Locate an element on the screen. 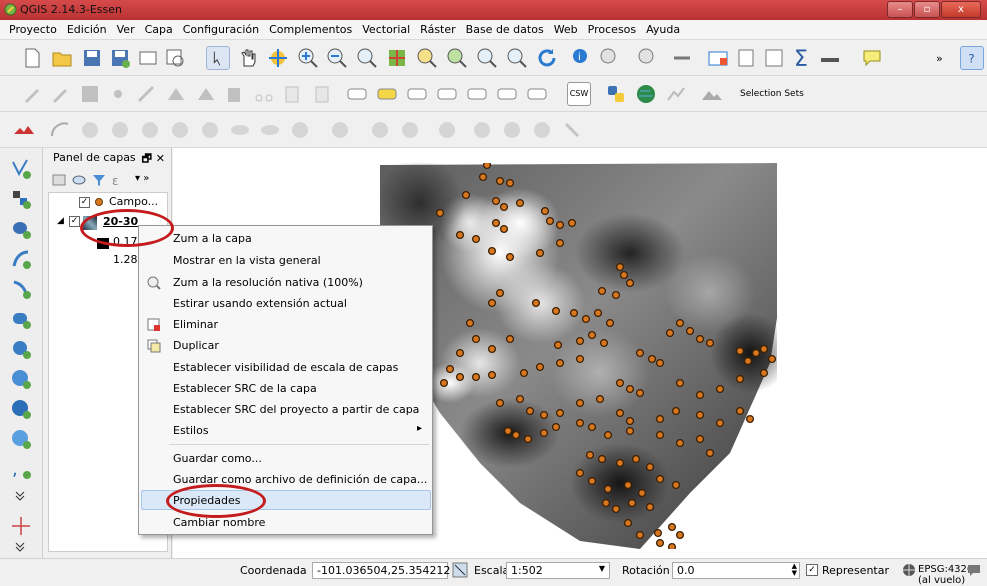  add-feature-icon is located at coordinates (118, 94).